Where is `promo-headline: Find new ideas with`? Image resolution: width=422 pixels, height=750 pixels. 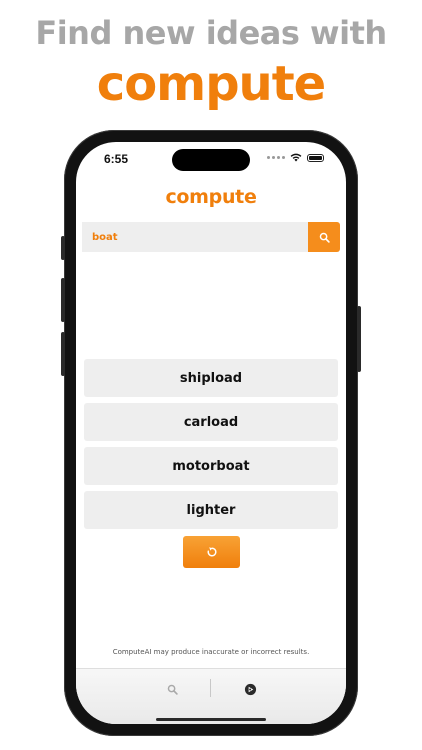
promo-headline: Find new ideas with is located at coordinates (211, 33).